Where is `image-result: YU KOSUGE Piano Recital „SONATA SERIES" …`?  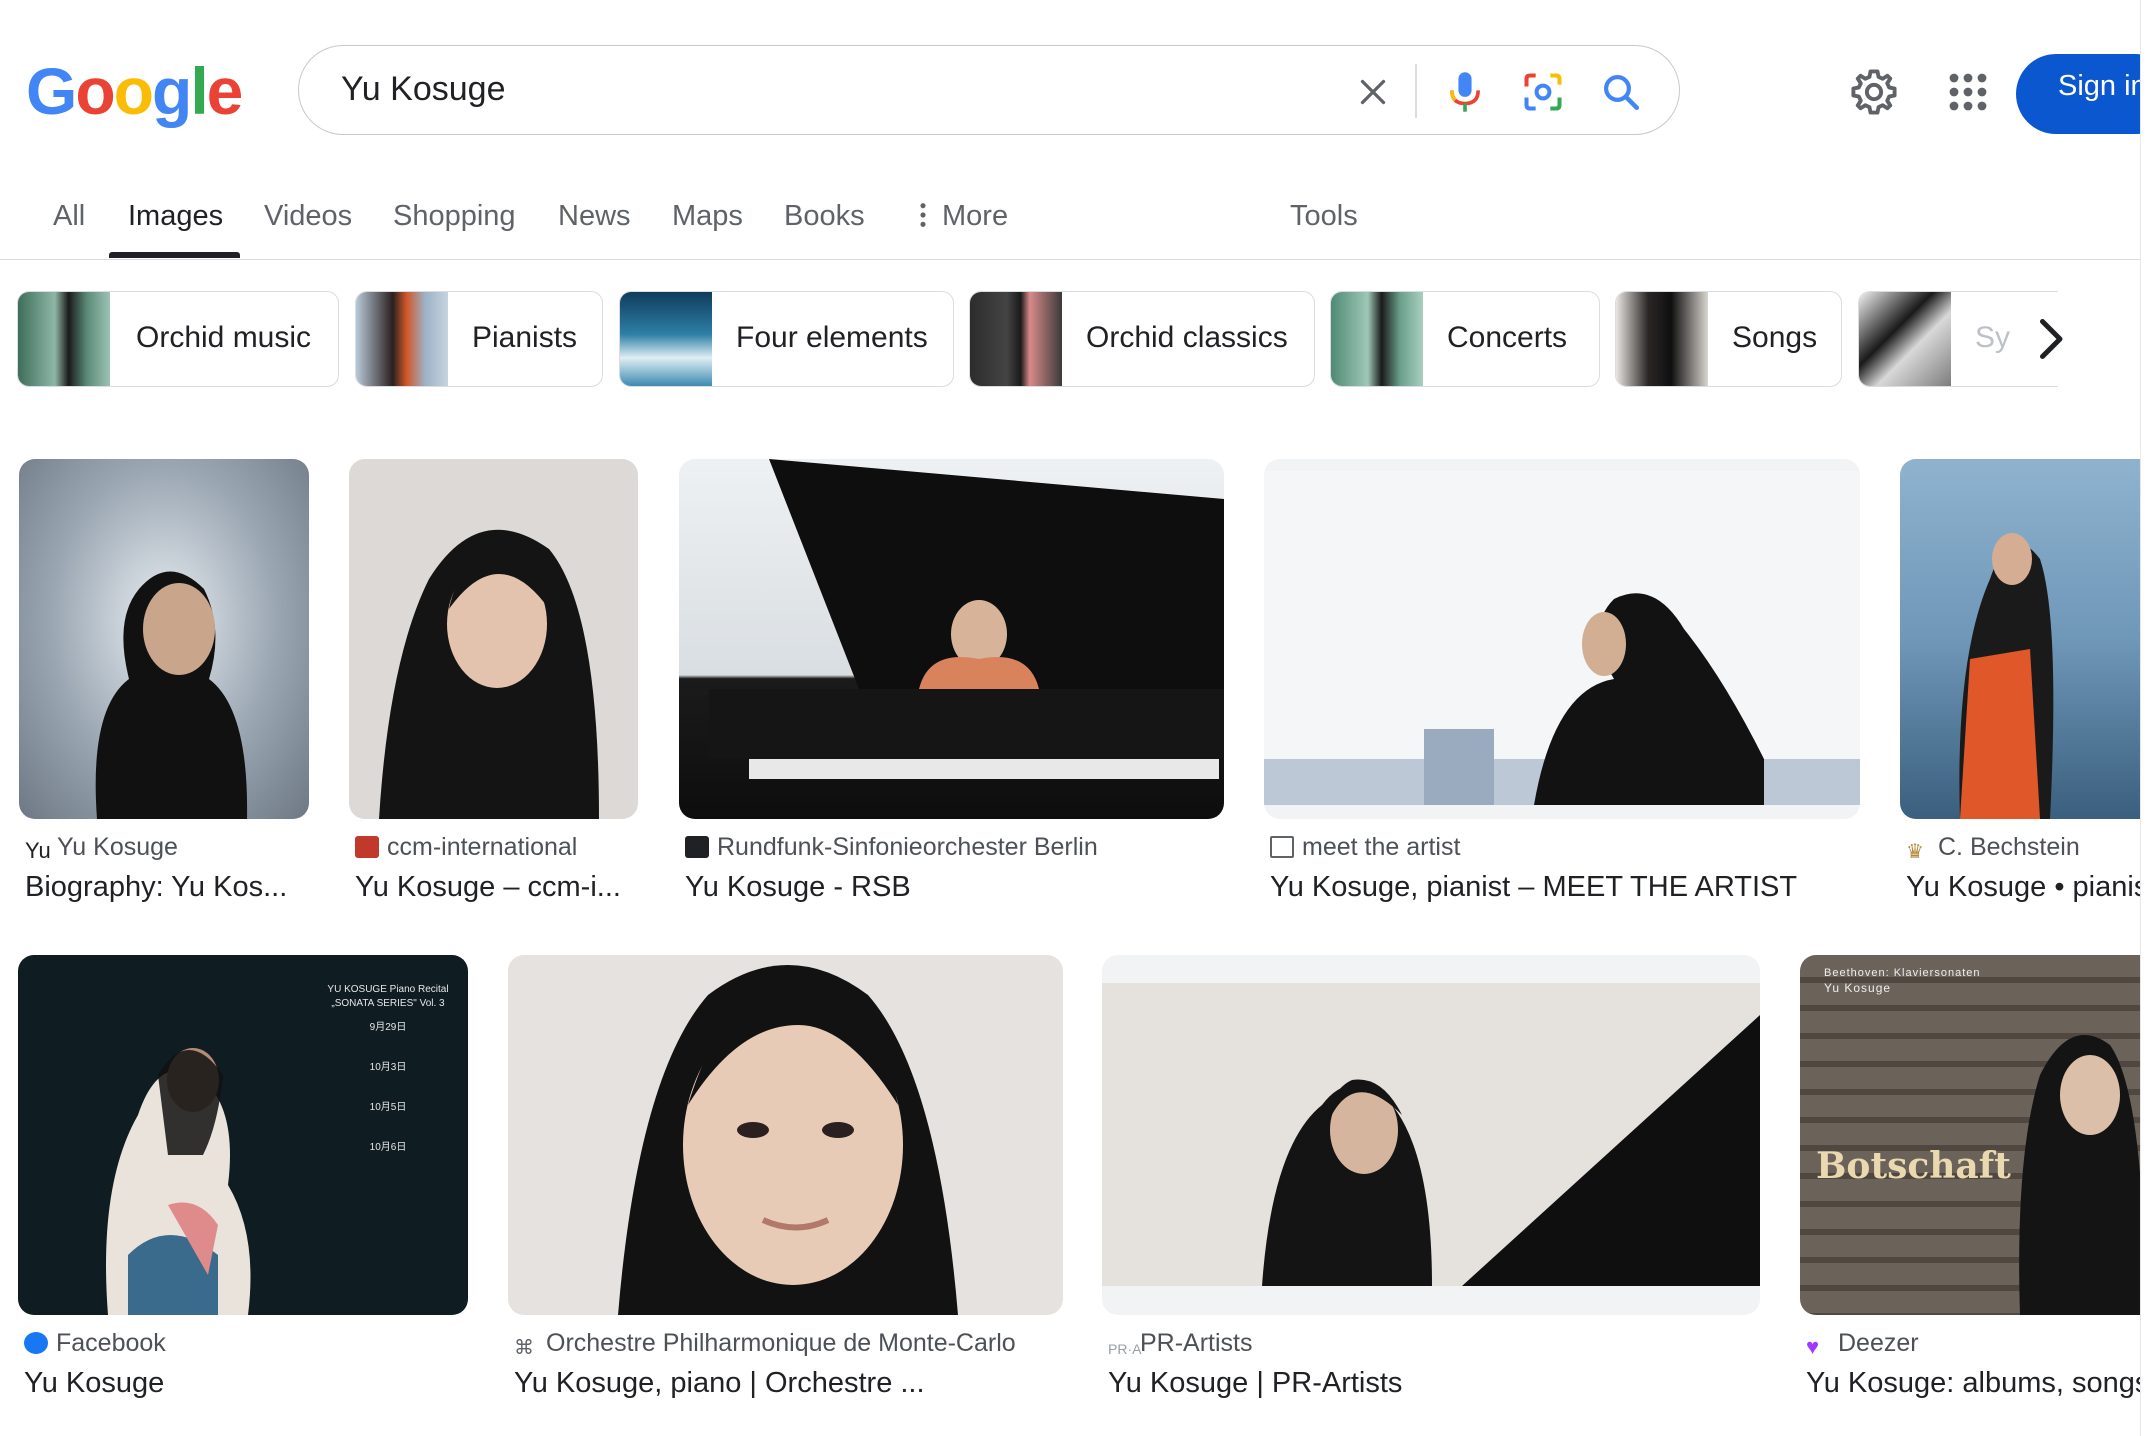
image-result: YU KOSUGE Piano Recital „SONATA SERIES" … is located at coordinates (243, 1185).